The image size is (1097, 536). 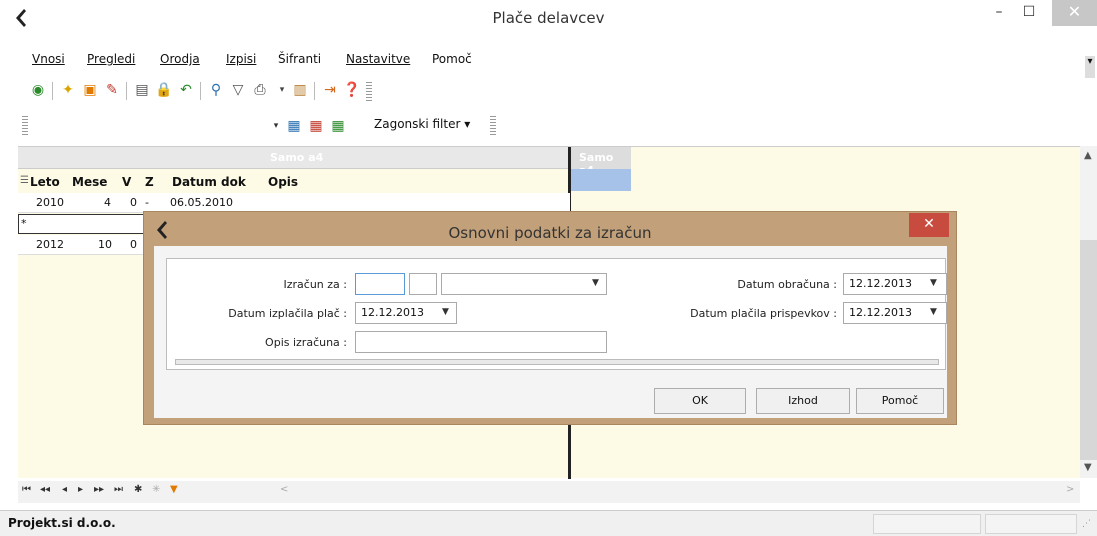 I want to click on dialog-title: Osnovni podatki za izračun, so click(x=550, y=233).